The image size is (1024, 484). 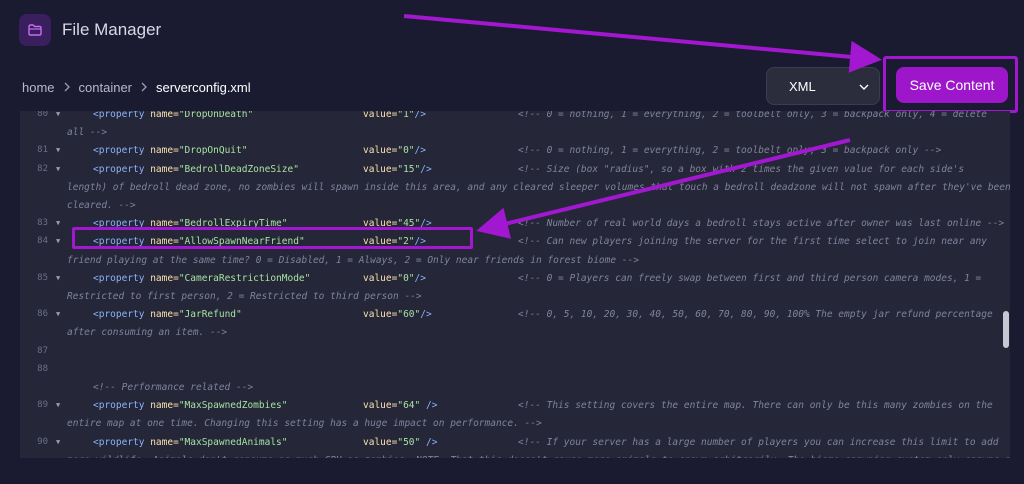 I want to click on property-name: DropOnDeath, so click(x=216, y=115).